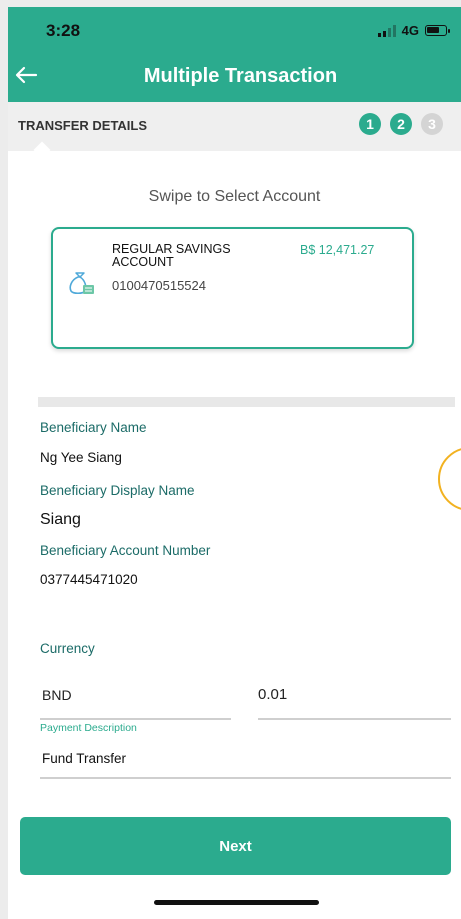 The image size is (461, 919). I want to click on notch-indicator, so click(42, 150).